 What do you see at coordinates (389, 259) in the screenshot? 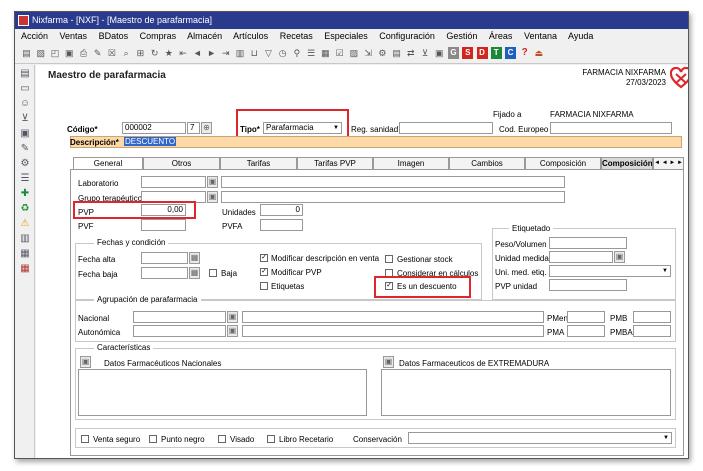
I see `gestionar-stock-checkbox` at bounding box center [389, 259].